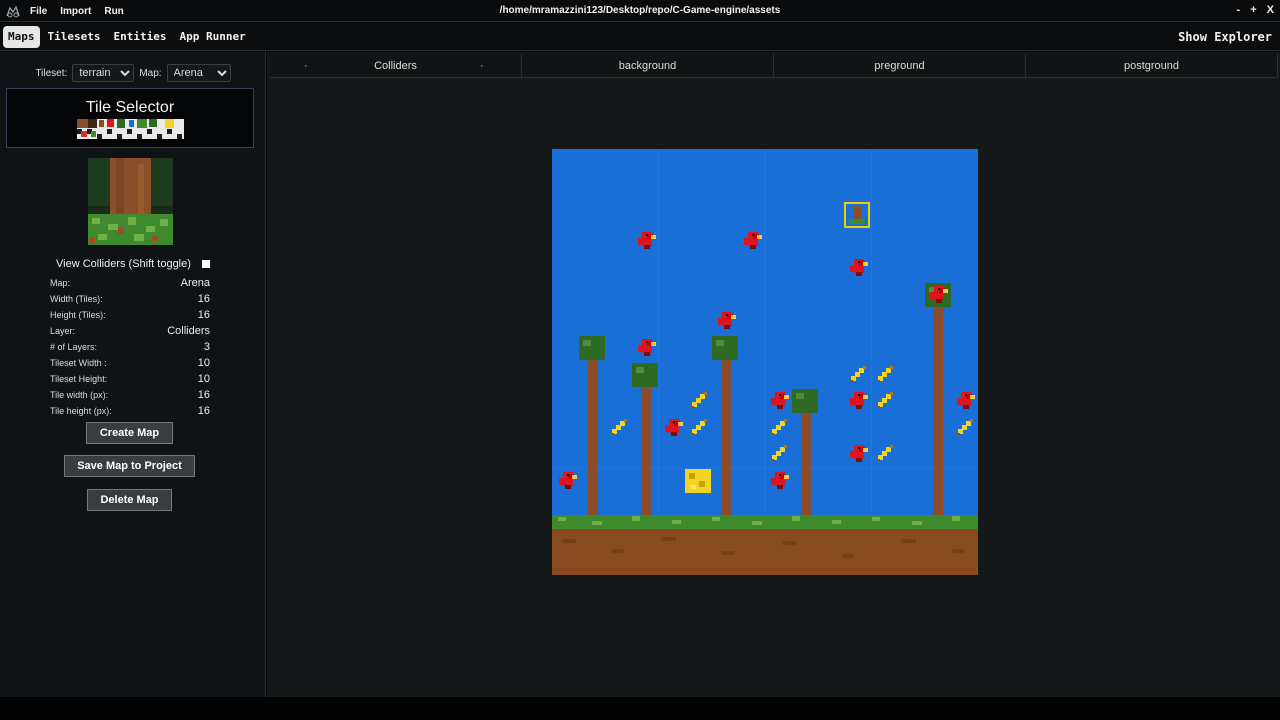 The image size is (1280, 720). What do you see at coordinates (21, 37) in the screenshot?
I see `tab-maps: Maps` at bounding box center [21, 37].